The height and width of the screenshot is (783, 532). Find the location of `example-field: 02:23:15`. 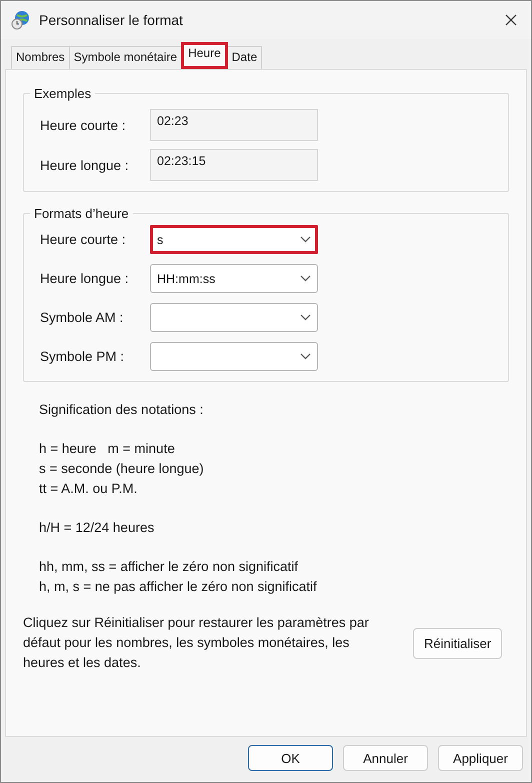

example-field: 02:23:15 is located at coordinates (234, 165).